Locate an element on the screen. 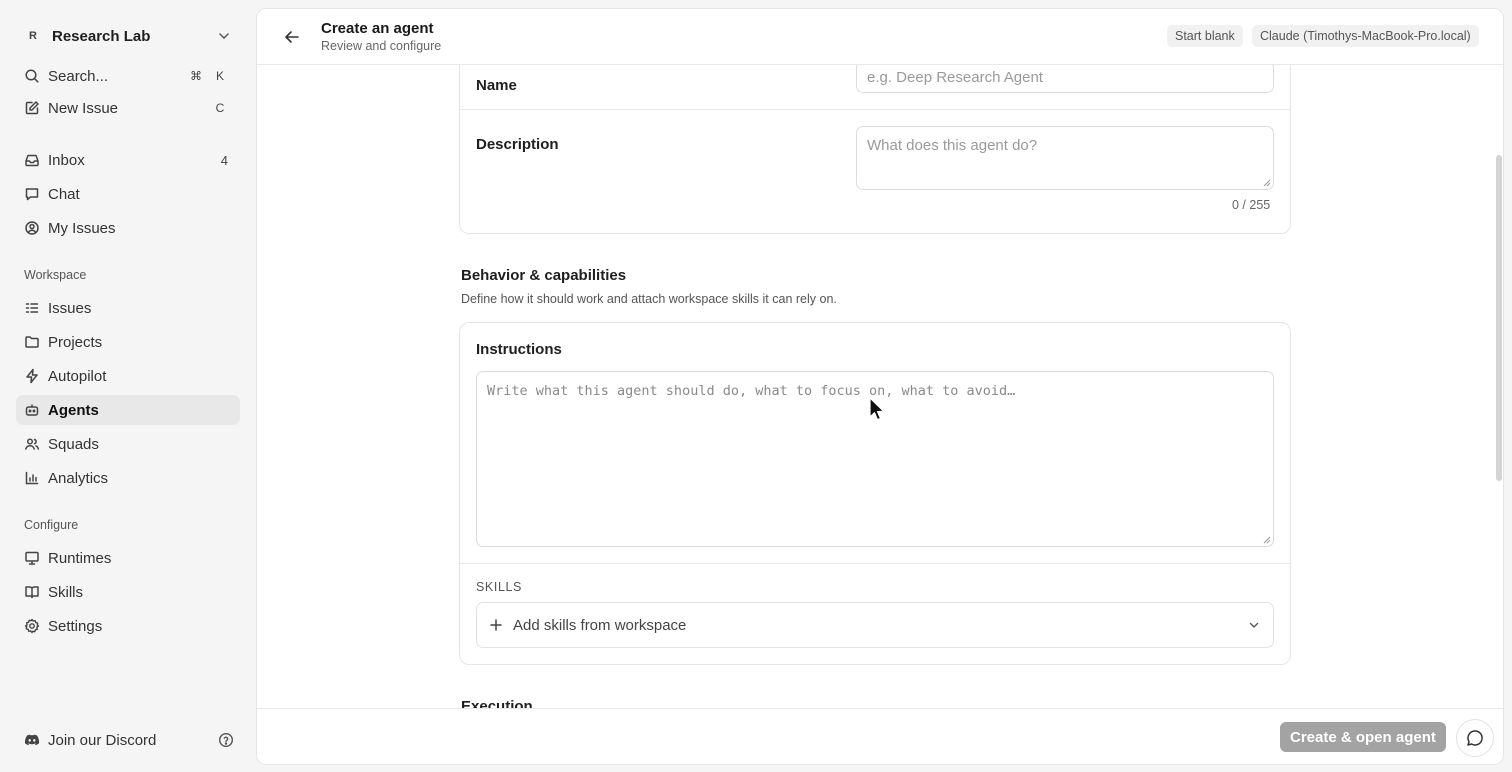  page-footer: Create & open agent is located at coordinates (880, 736).